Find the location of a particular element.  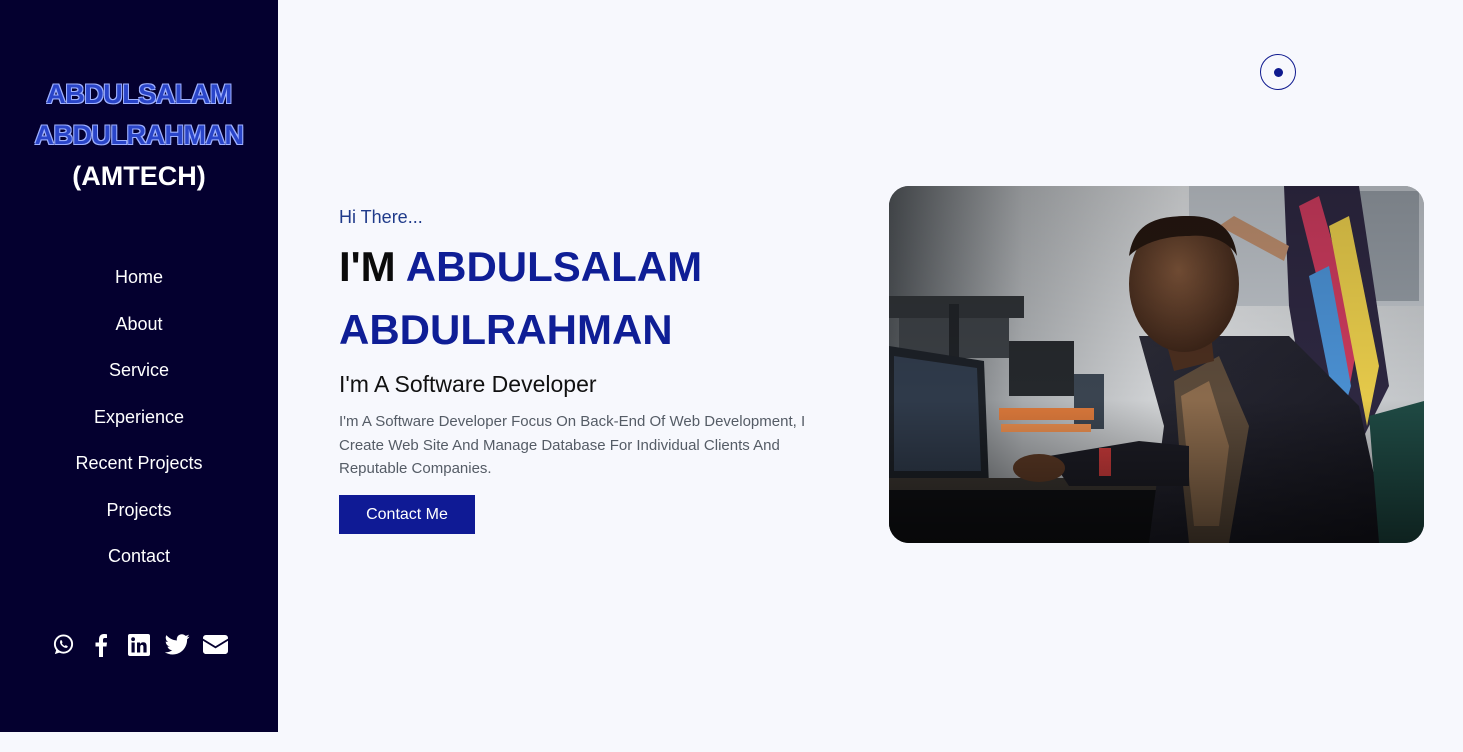

nav-item-recent-projects: Recent Projects is located at coordinates (139, 471).